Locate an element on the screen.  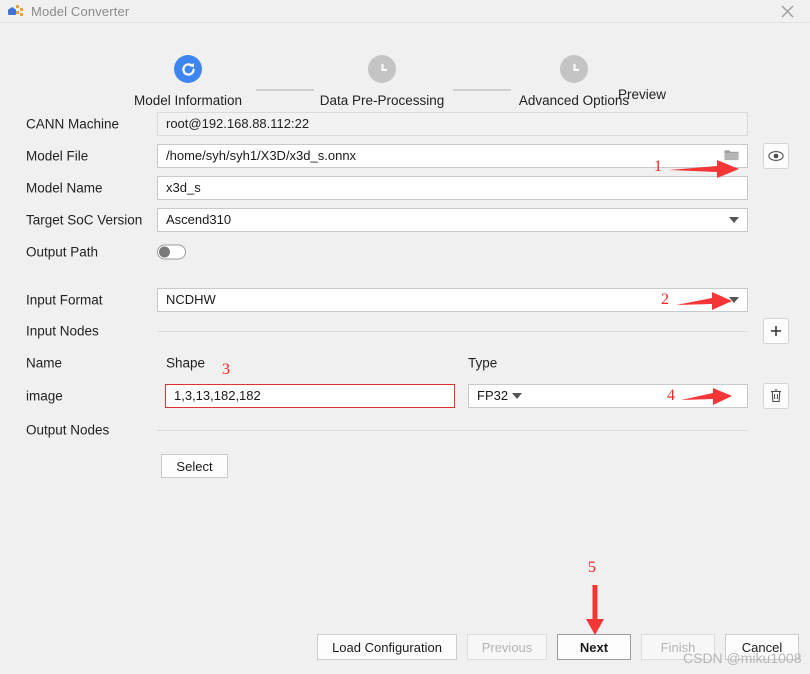
input-format-select: NCDHW is located at coordinates (452, 299).